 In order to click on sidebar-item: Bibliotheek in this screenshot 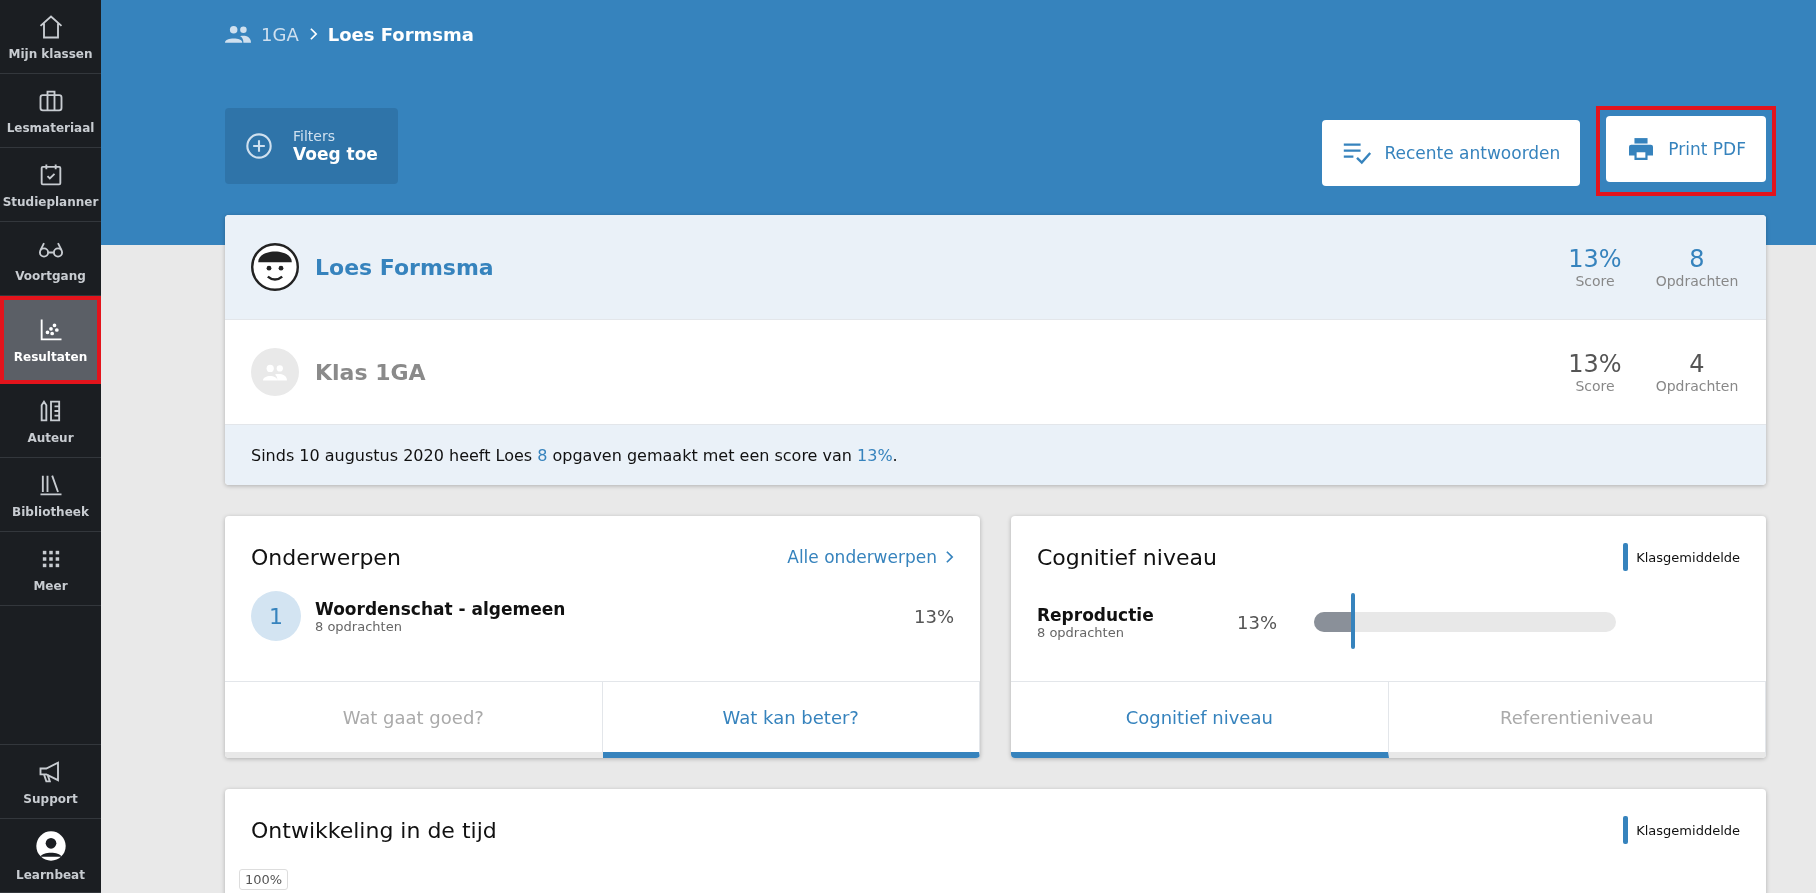, I will do `click(50, 495)`.